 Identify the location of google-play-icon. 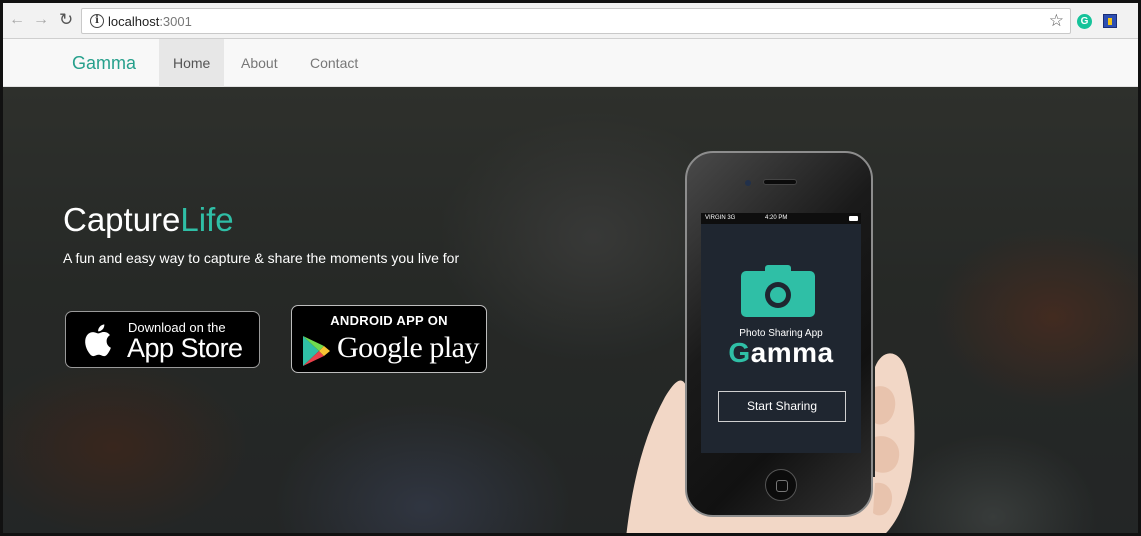
(316, 351).